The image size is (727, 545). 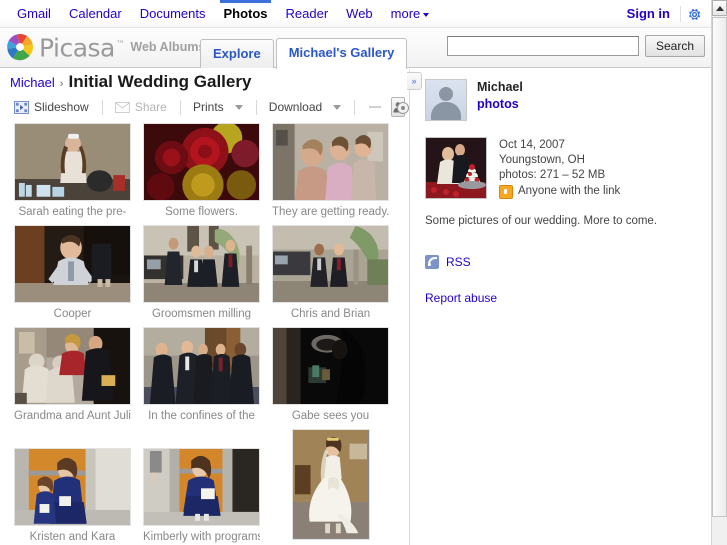 I want to click on page-title: Initial Wedding Gallery, so click(x=160, y=81).